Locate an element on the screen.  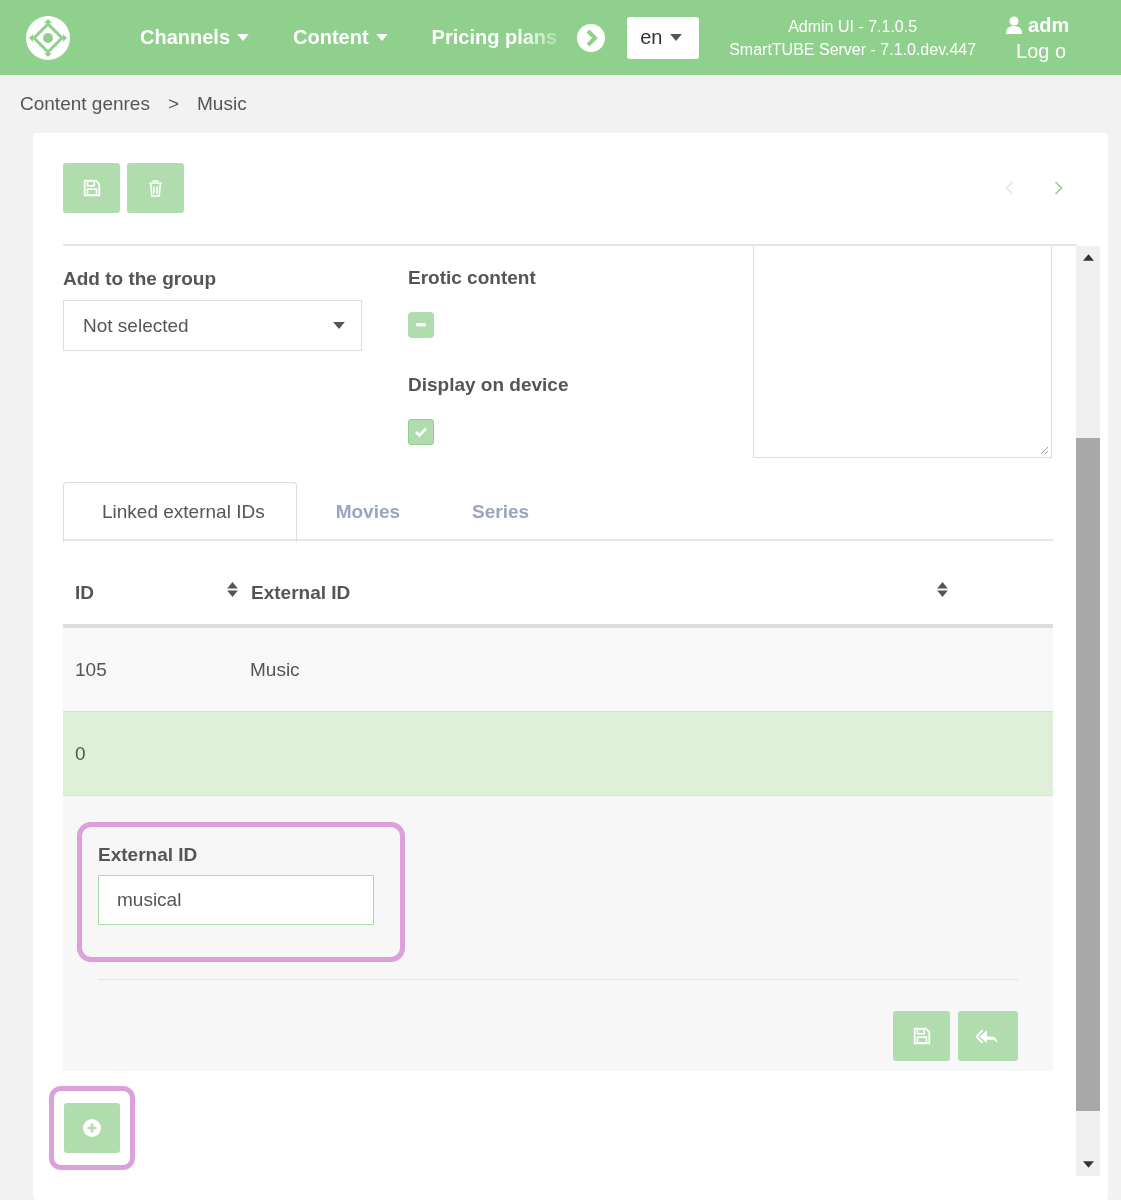
breadcrumb-item: Music is located at coordinates (222, 104).